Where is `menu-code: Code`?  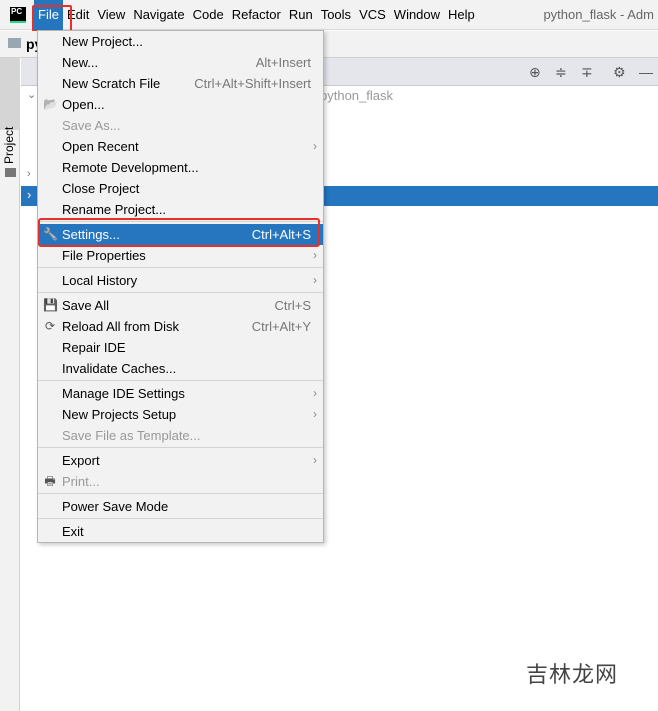
menu-code: Code is located at coordinates (208, 15).